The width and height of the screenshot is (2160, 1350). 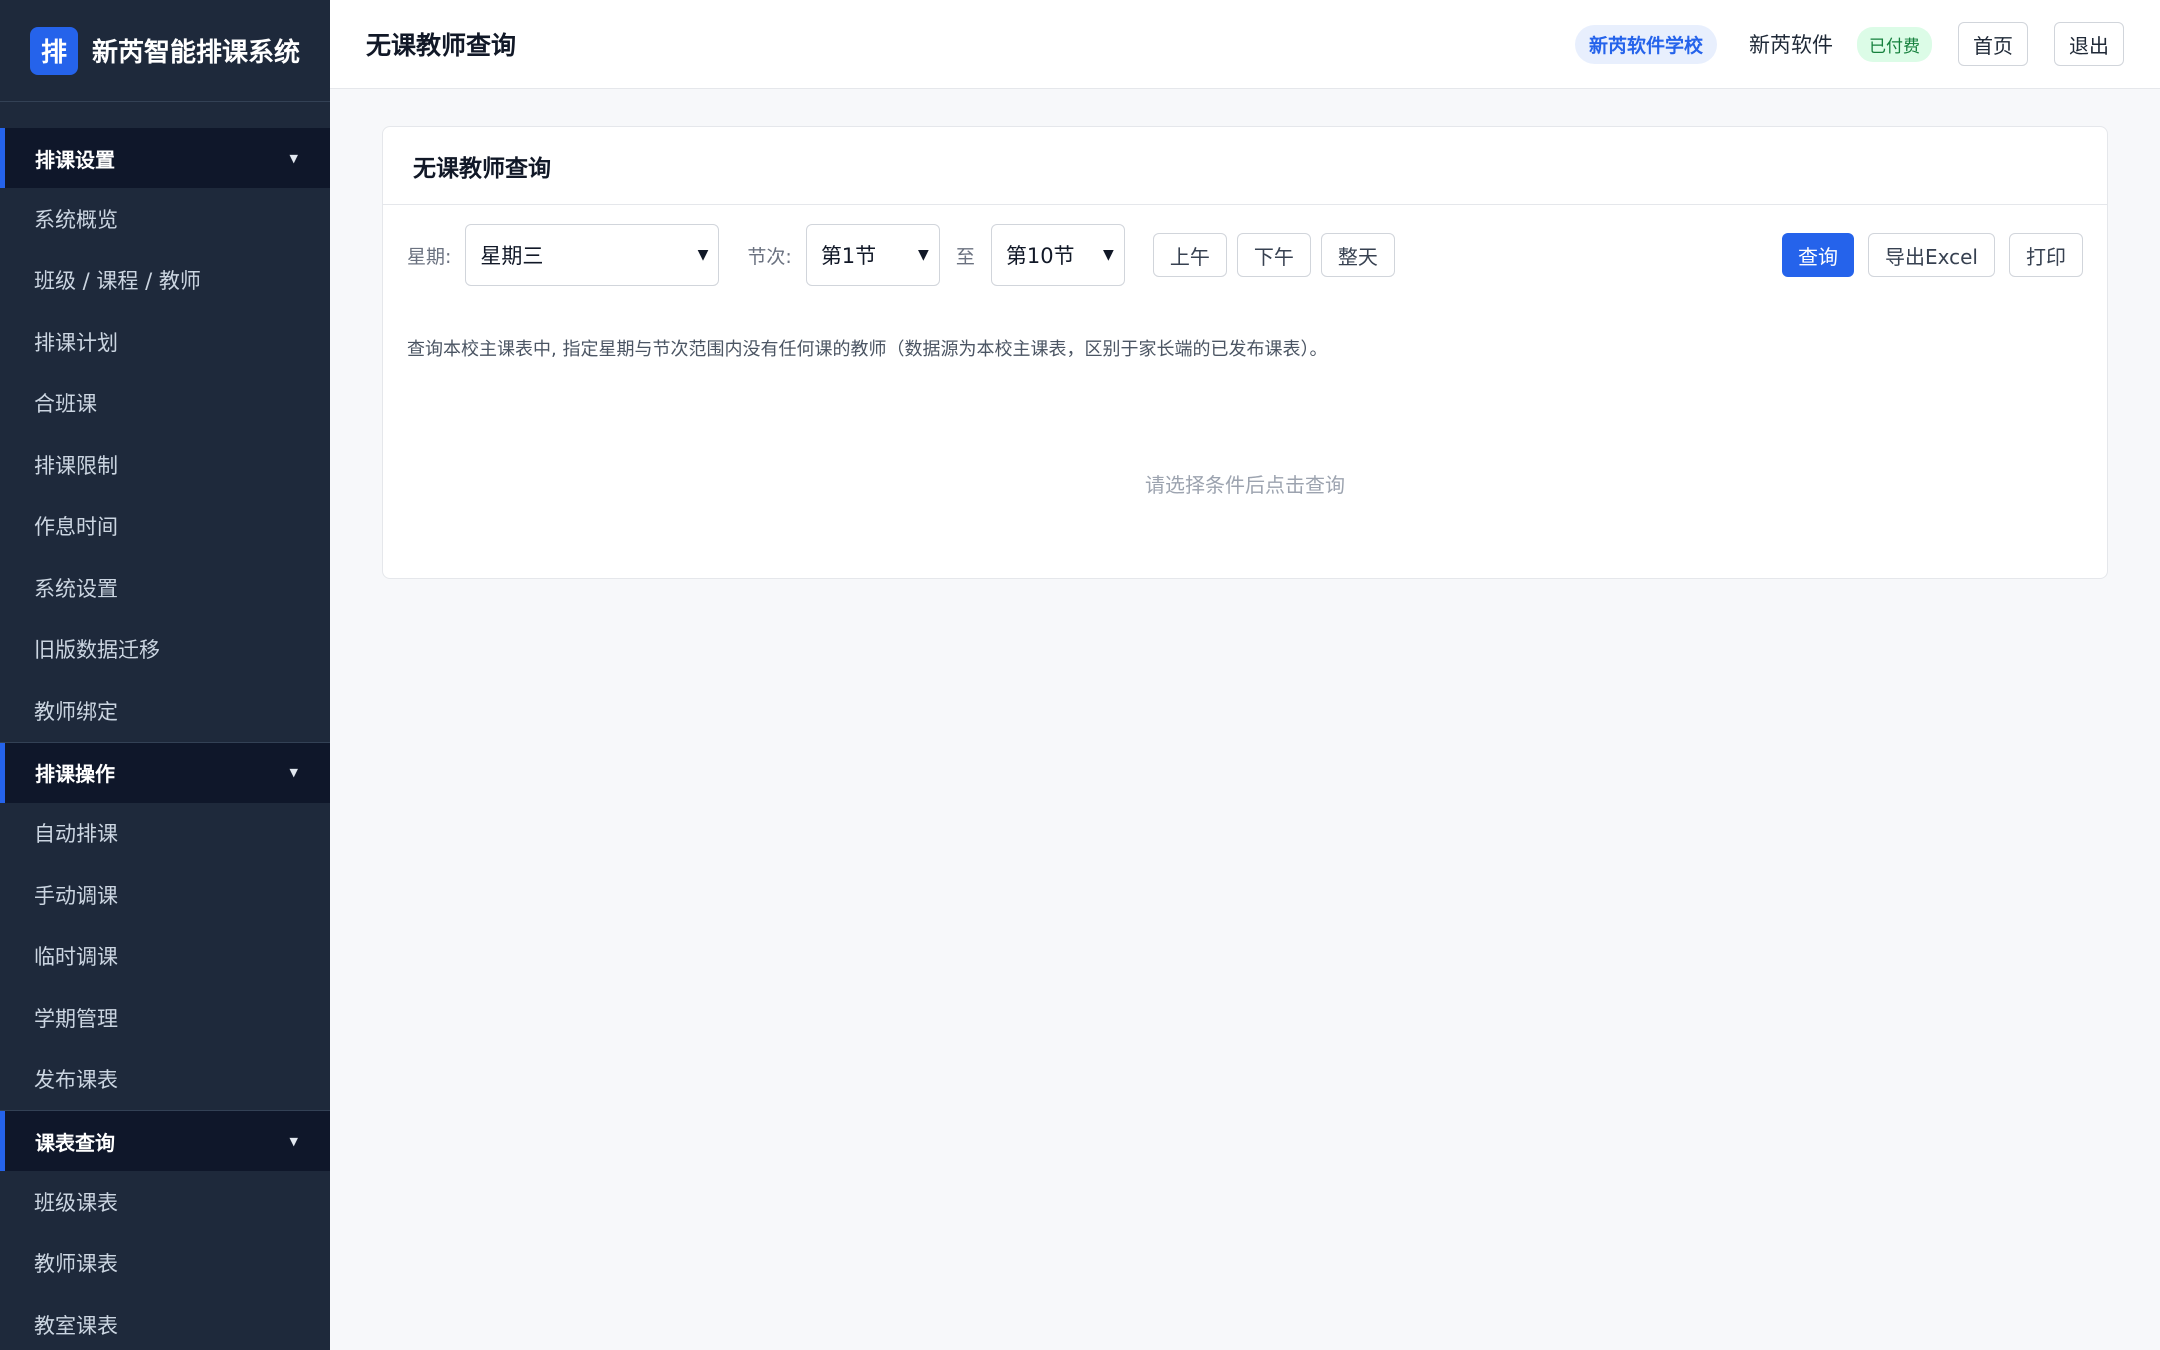 I want to click on nav-group-label: 排课设置, so click(x=75, y=159).